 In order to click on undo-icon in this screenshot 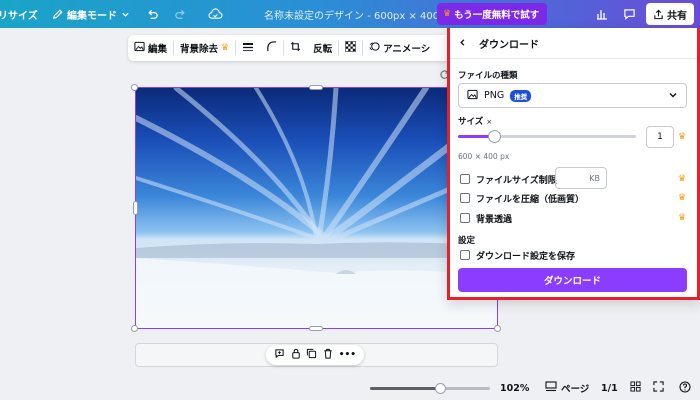, I will do `click(152, 14)`.